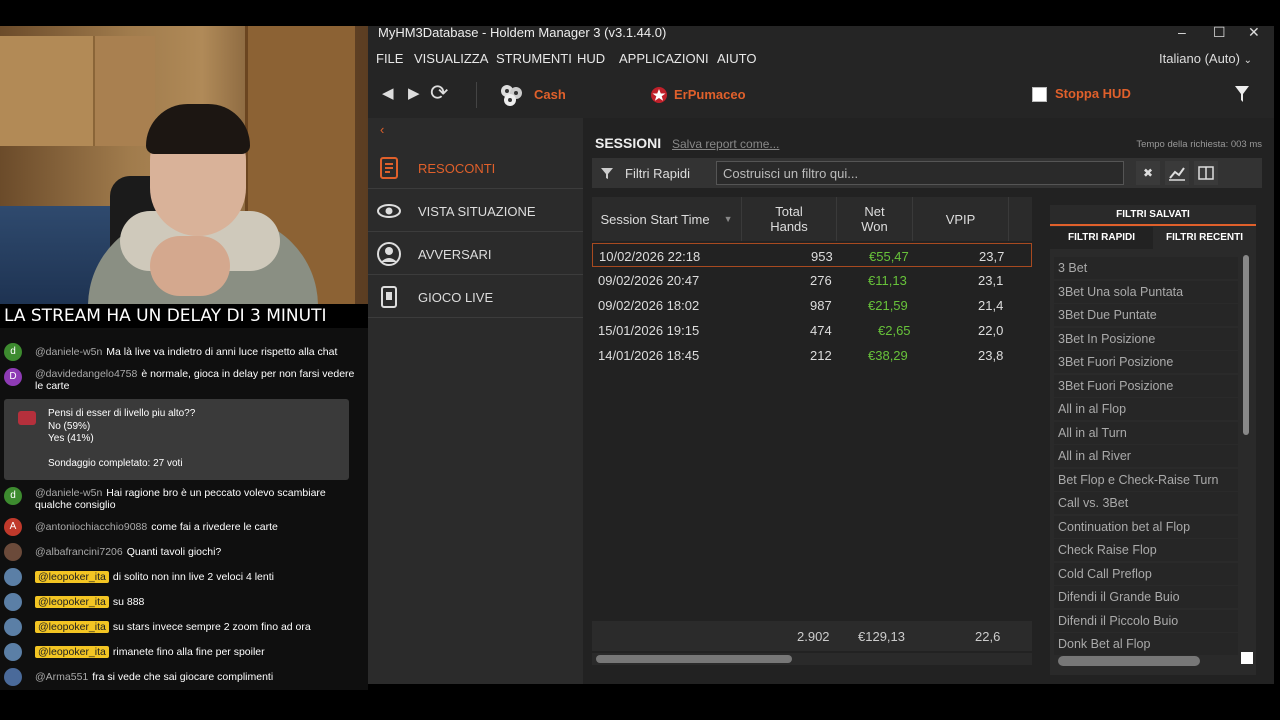 Image resolution: width=1280 pixels, height=720 pixels. I want to click on forward-button: ▶, so click(414, 93).